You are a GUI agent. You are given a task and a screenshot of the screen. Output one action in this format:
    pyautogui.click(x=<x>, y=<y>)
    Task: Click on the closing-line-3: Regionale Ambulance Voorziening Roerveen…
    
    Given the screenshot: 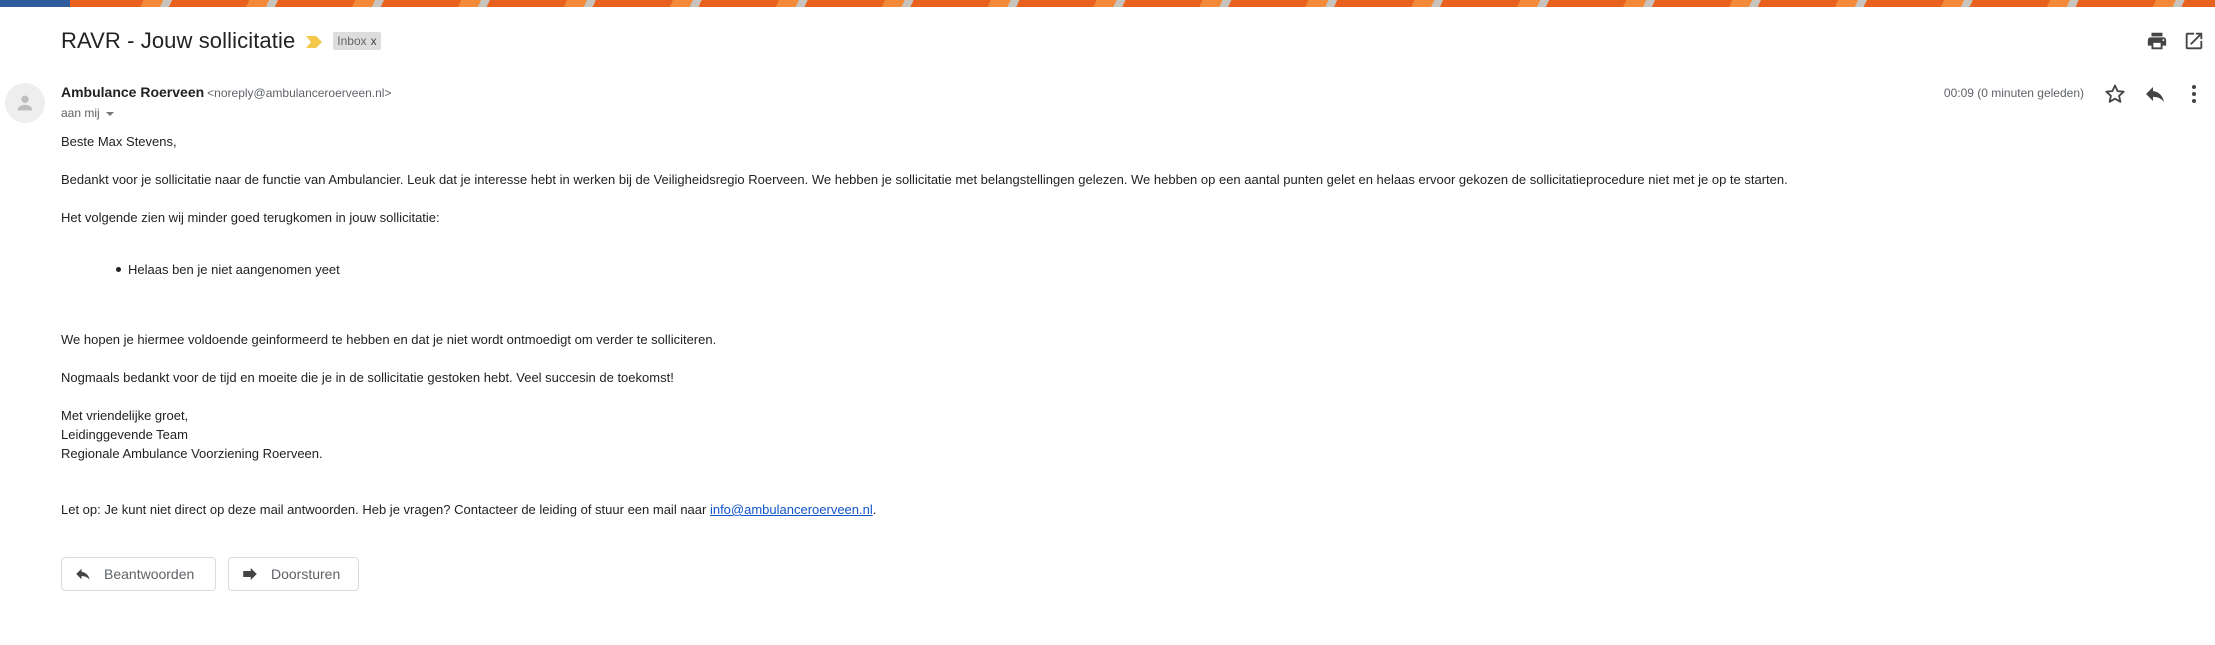 What is the action you would take?
    pyautogui.click(x=192, y=453)
    